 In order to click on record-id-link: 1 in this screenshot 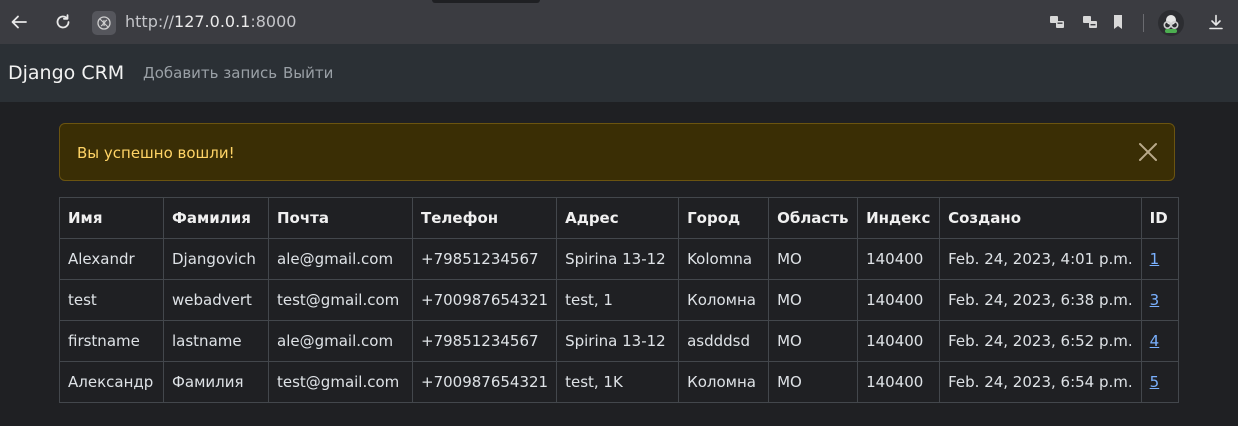, I will do `click(1155, 259)`.